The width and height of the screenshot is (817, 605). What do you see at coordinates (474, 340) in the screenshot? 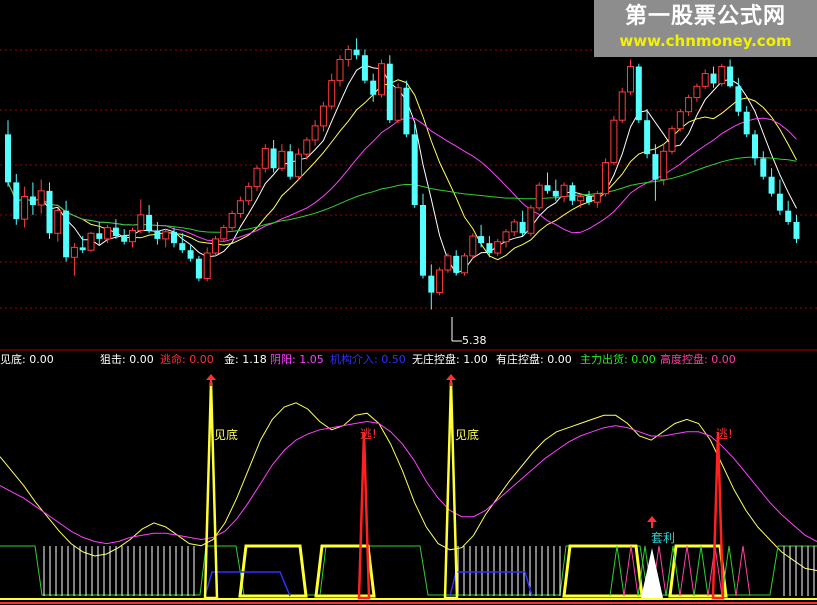
I see `low-price-label: 5.38` at bounding box center [474, 340].